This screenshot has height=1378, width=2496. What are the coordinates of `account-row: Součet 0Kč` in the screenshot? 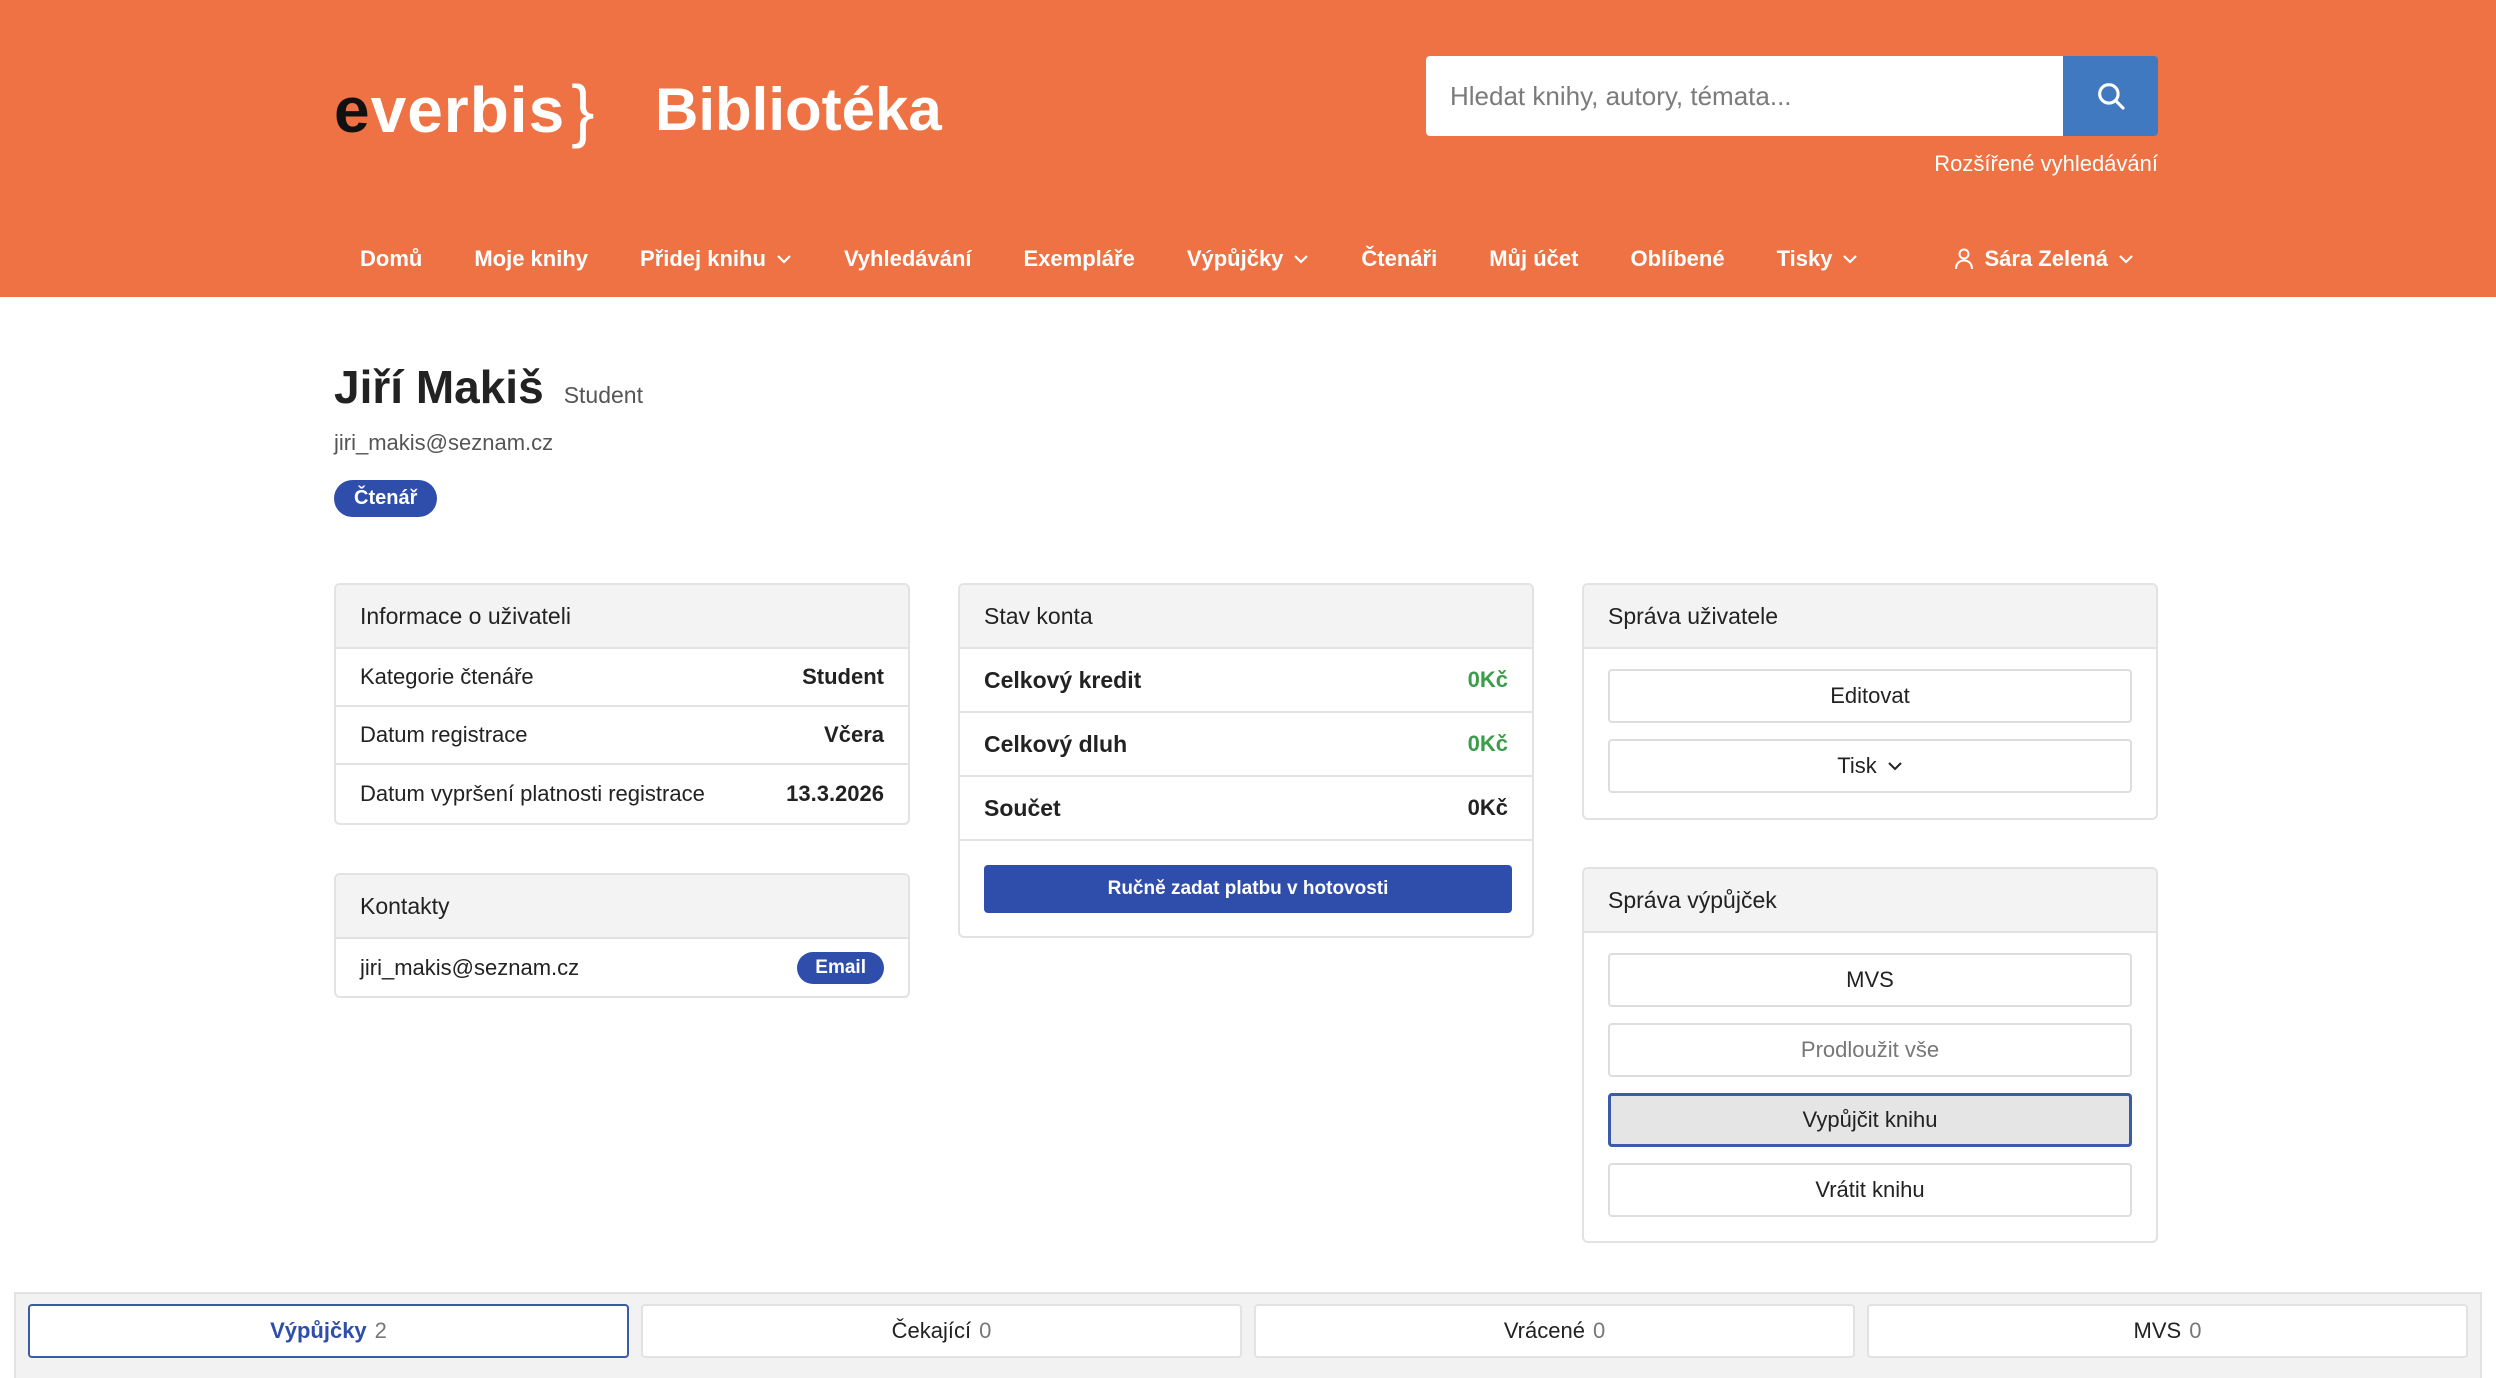 It's located at (1246, 809).